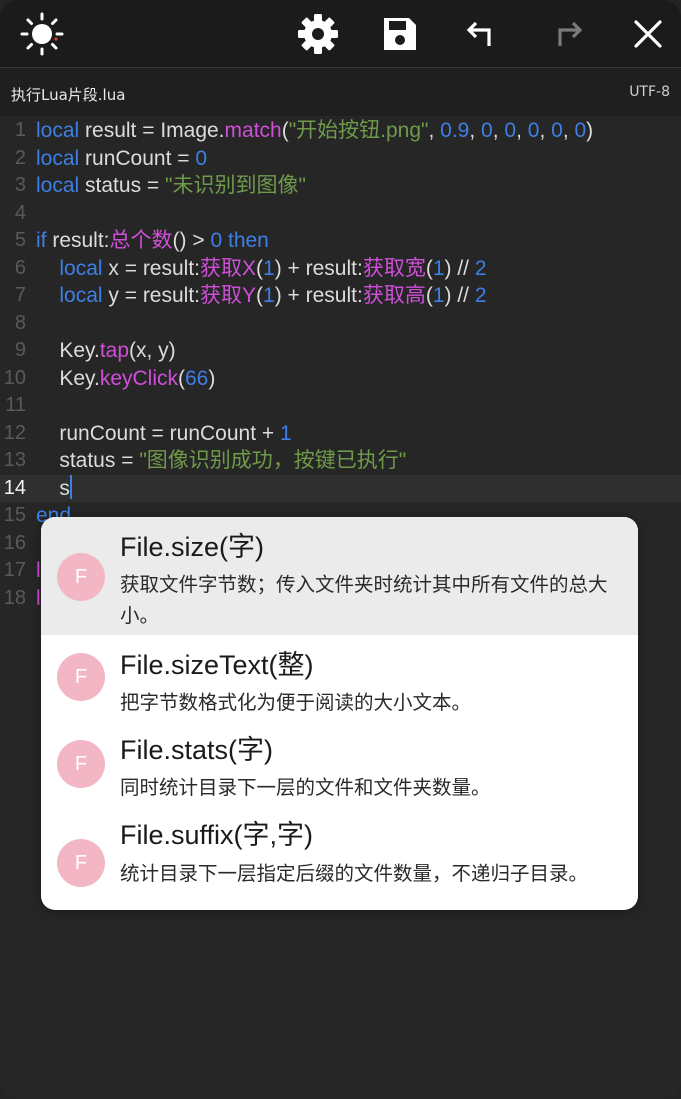 The height and width of the screenshot is (1099, 681). Describe the element at coordinates (358, 130) in the screenshot. I see `code-token: "开始按钮.png"` at that location.